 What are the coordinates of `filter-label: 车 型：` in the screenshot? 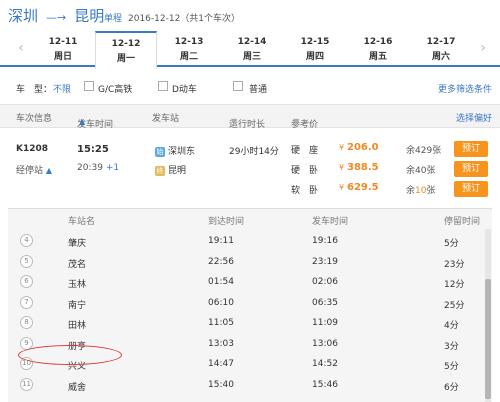 It's located at (34, 90).